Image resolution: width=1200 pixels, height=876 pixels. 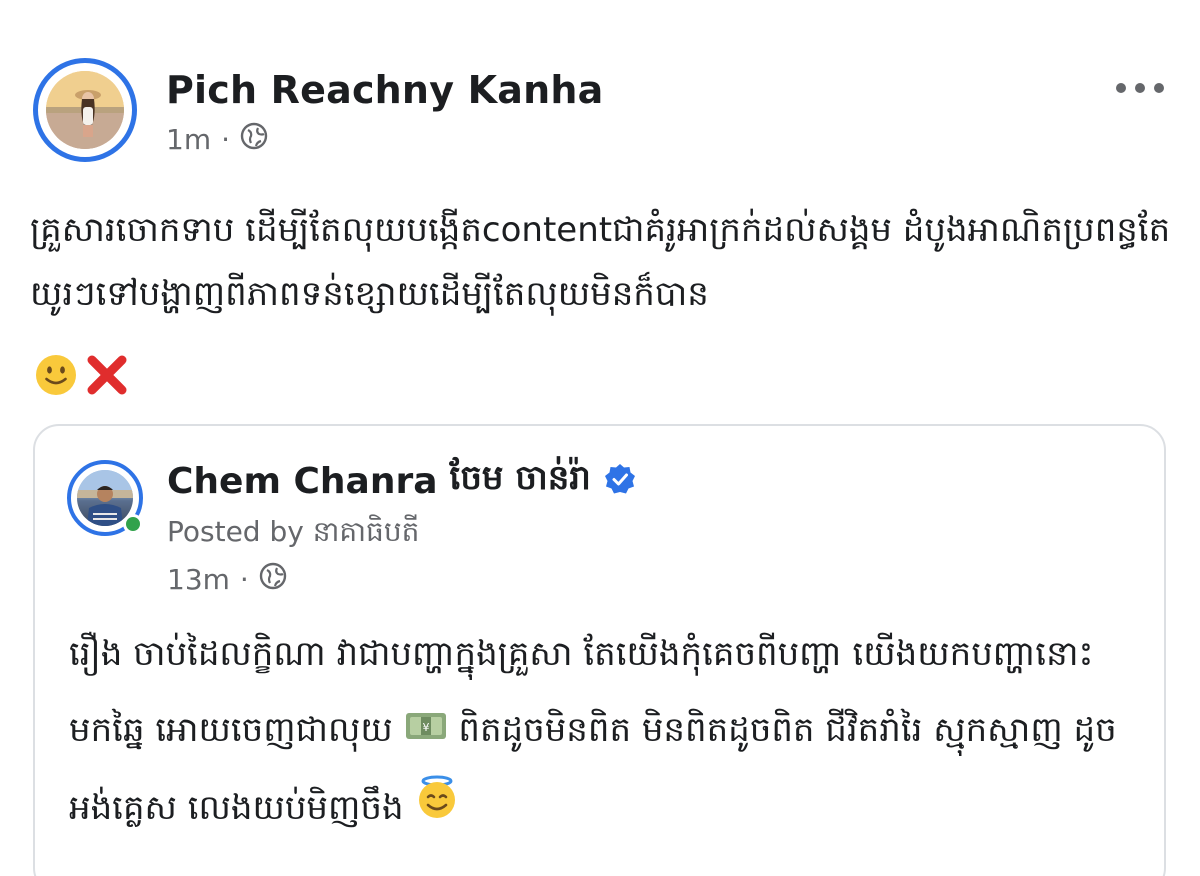 I want to click on shared-post-meta: 13m ·, so click(x=227, y=579).